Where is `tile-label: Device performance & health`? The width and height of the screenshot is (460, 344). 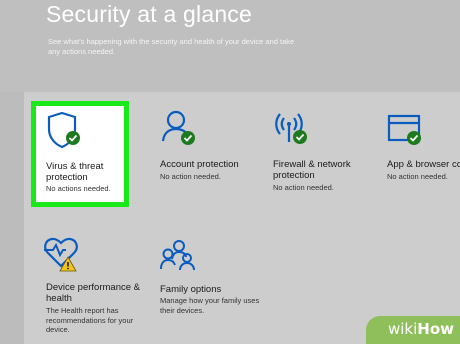 tile-label: Device performance & health is located at coordinates (93, 293).